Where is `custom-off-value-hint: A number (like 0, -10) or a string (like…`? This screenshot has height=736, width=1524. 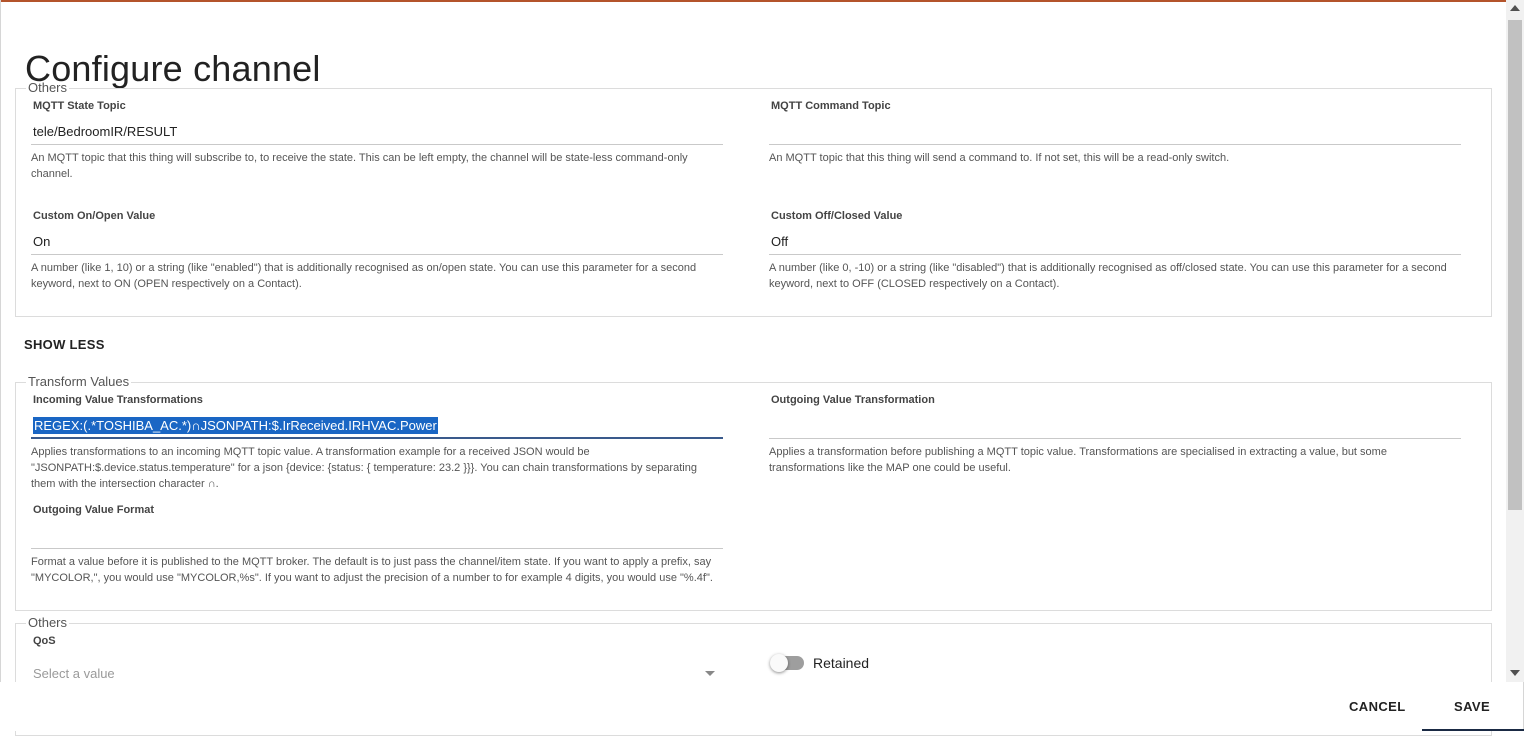
custom-off-value-hint: A number (like 0, -10) or a string (like… is located at coordinates (1108, 276).